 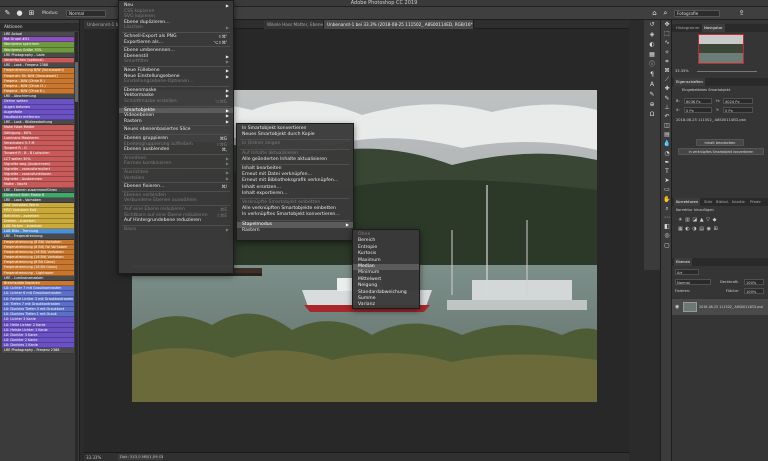 I want to click on character-icon: A, so click(x=652, y=85).